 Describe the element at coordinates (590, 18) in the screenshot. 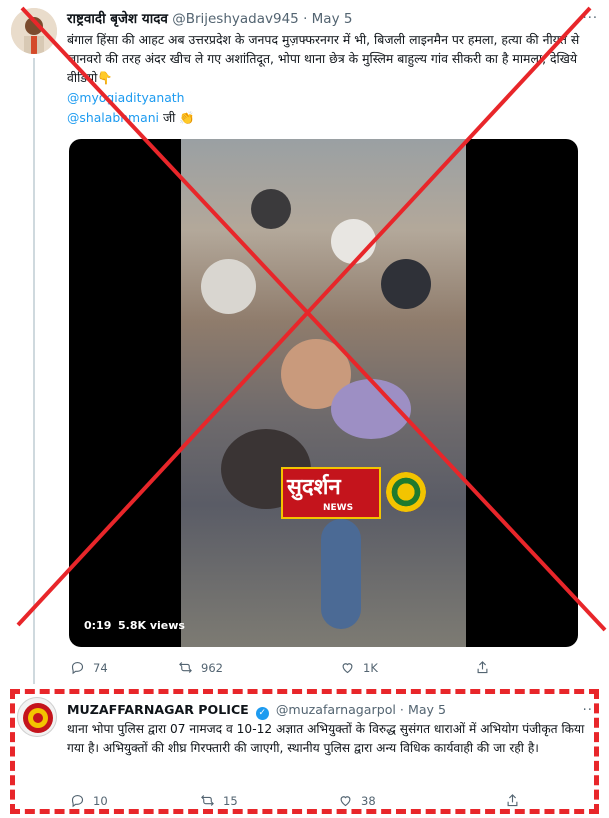

I see `more-options-icon: ···` at that location.